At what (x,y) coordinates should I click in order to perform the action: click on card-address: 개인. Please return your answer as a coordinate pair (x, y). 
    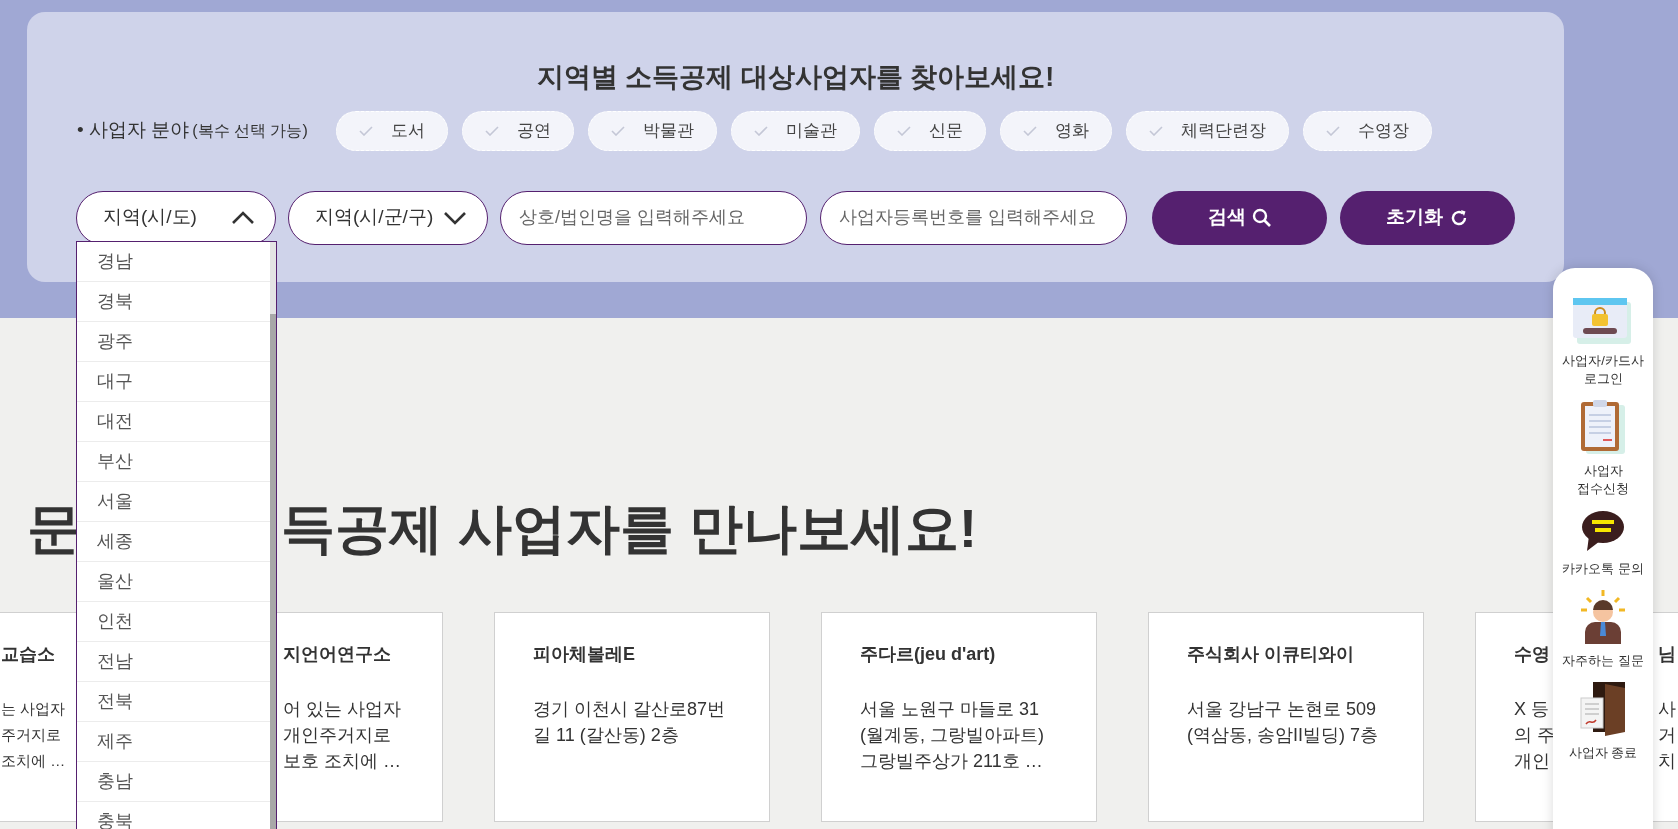
    Looking at the image, I should click on (1532, 761).